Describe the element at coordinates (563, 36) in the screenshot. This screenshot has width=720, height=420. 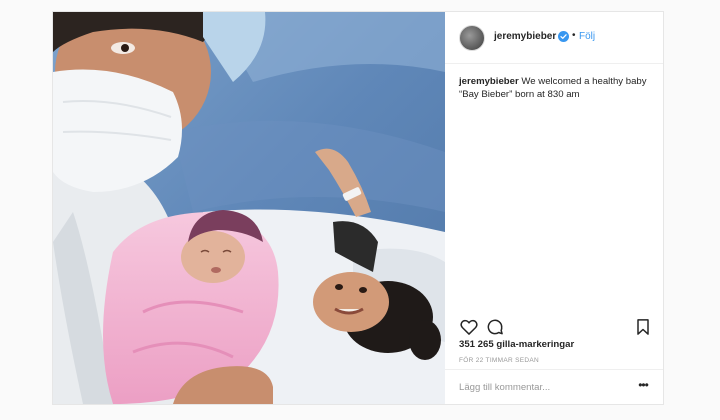
I see `verified-badge-icon` at that location.